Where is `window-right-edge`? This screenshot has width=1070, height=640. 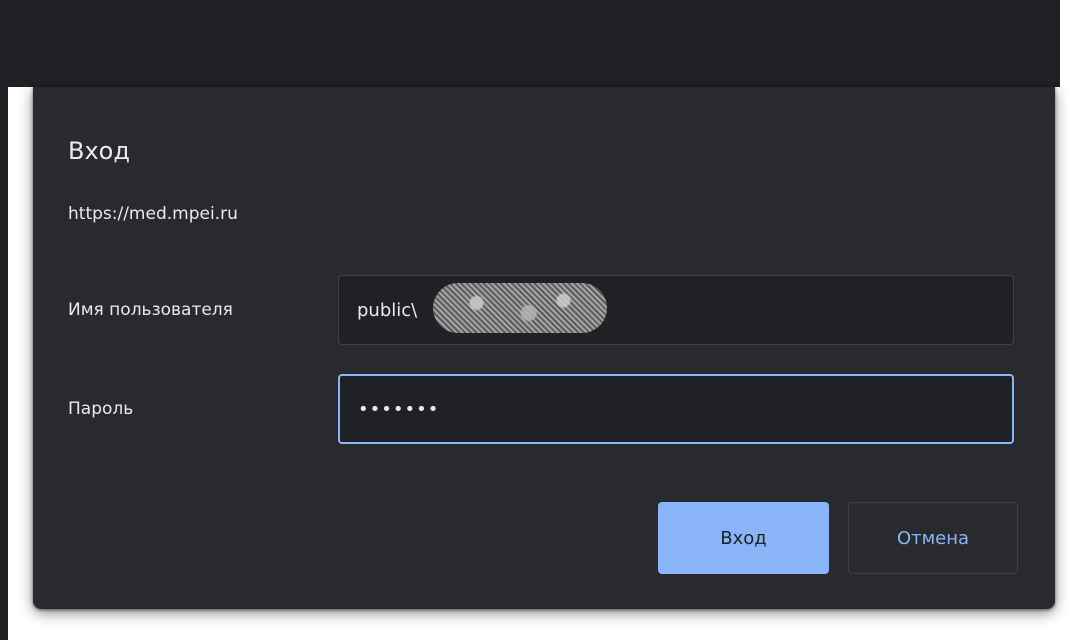 window-right-edge is located at coordinates (1065, 320).